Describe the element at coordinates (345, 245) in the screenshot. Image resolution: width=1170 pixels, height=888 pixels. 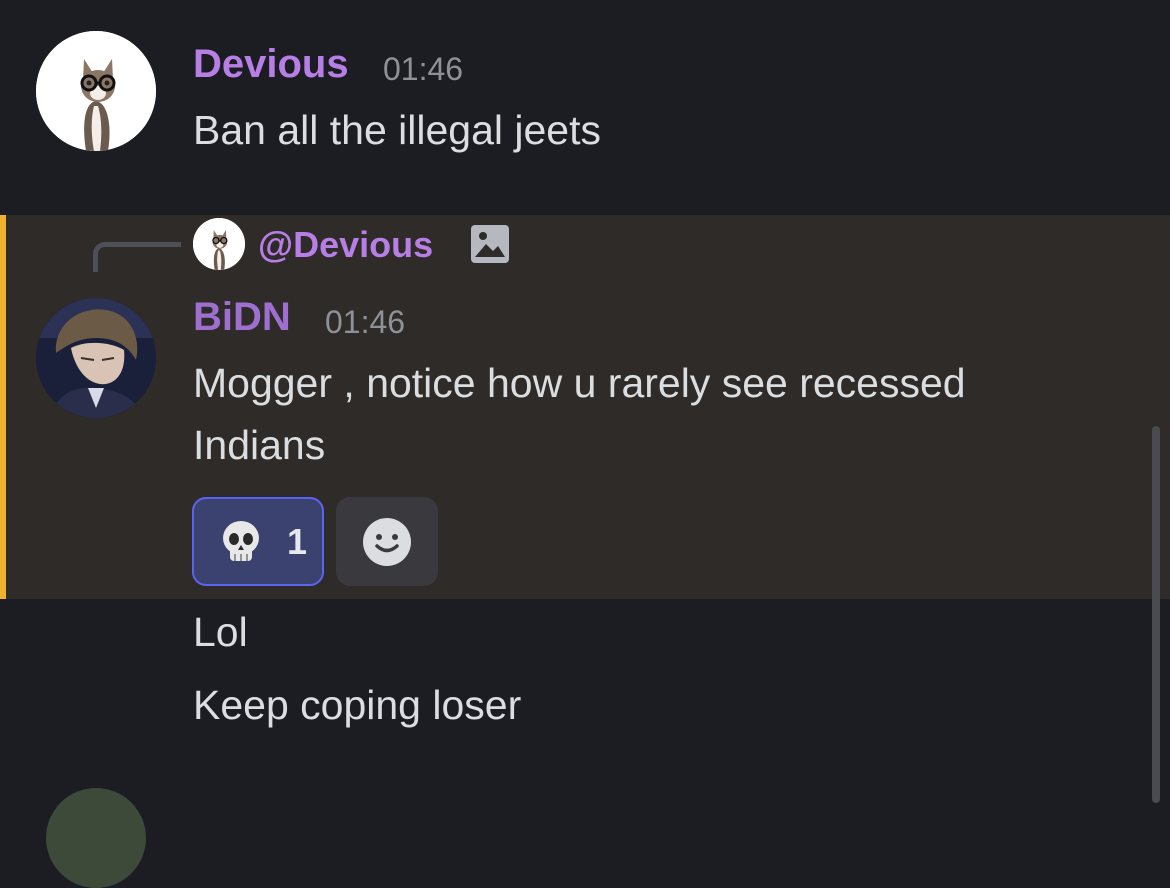
I see `reply-mention: @Devious` at that location.